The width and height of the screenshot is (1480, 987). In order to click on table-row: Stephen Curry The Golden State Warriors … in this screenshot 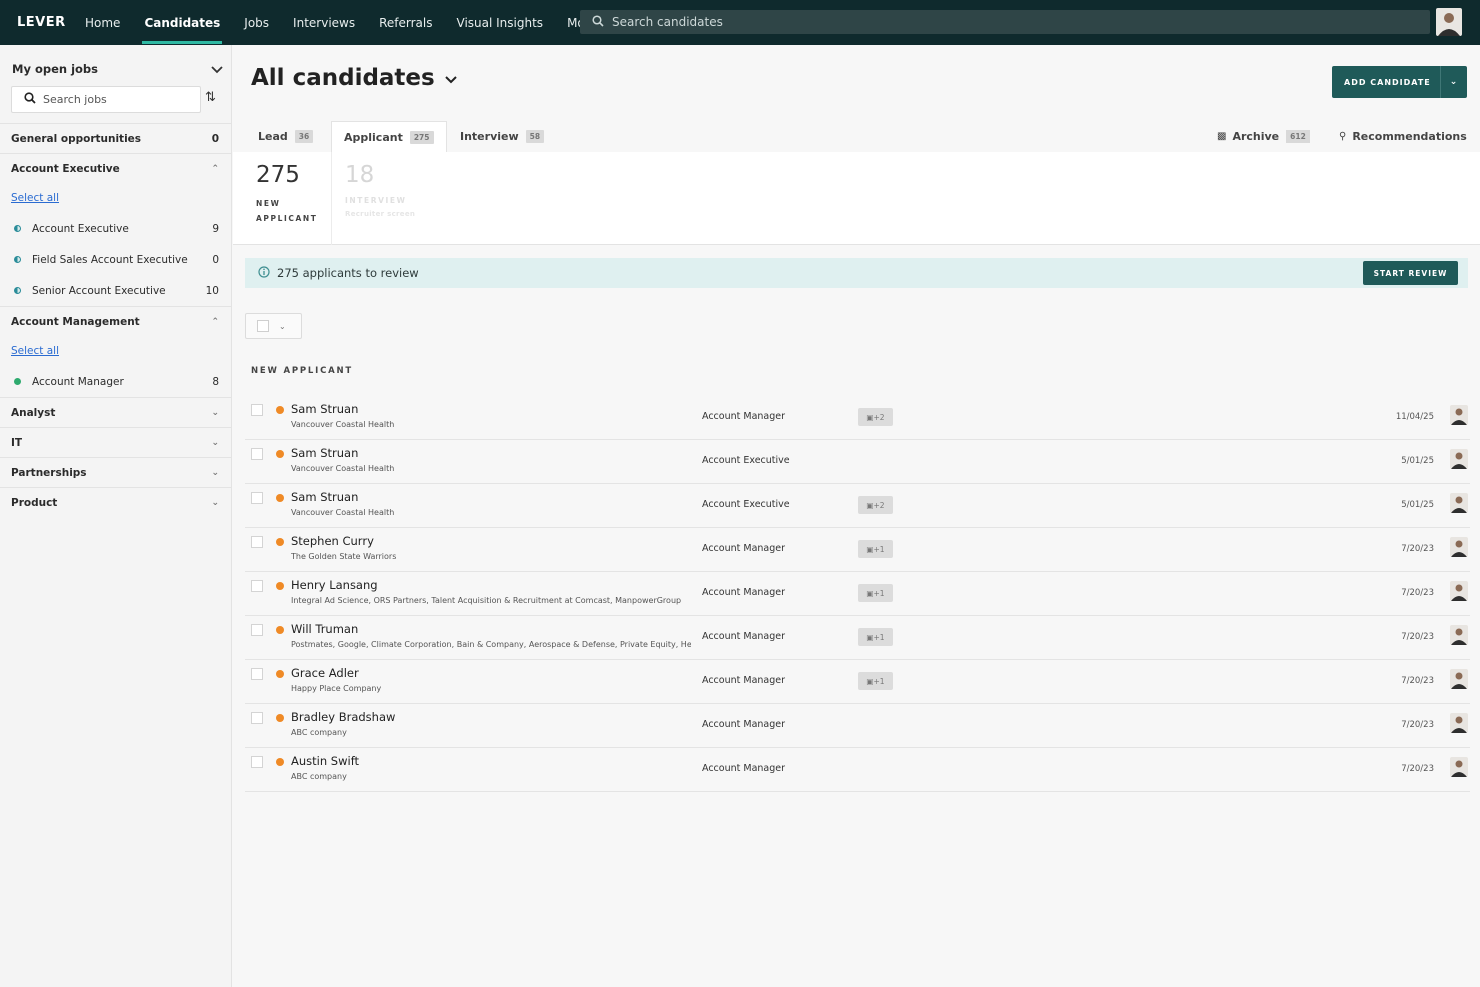, I will do `click(857, 550)`.